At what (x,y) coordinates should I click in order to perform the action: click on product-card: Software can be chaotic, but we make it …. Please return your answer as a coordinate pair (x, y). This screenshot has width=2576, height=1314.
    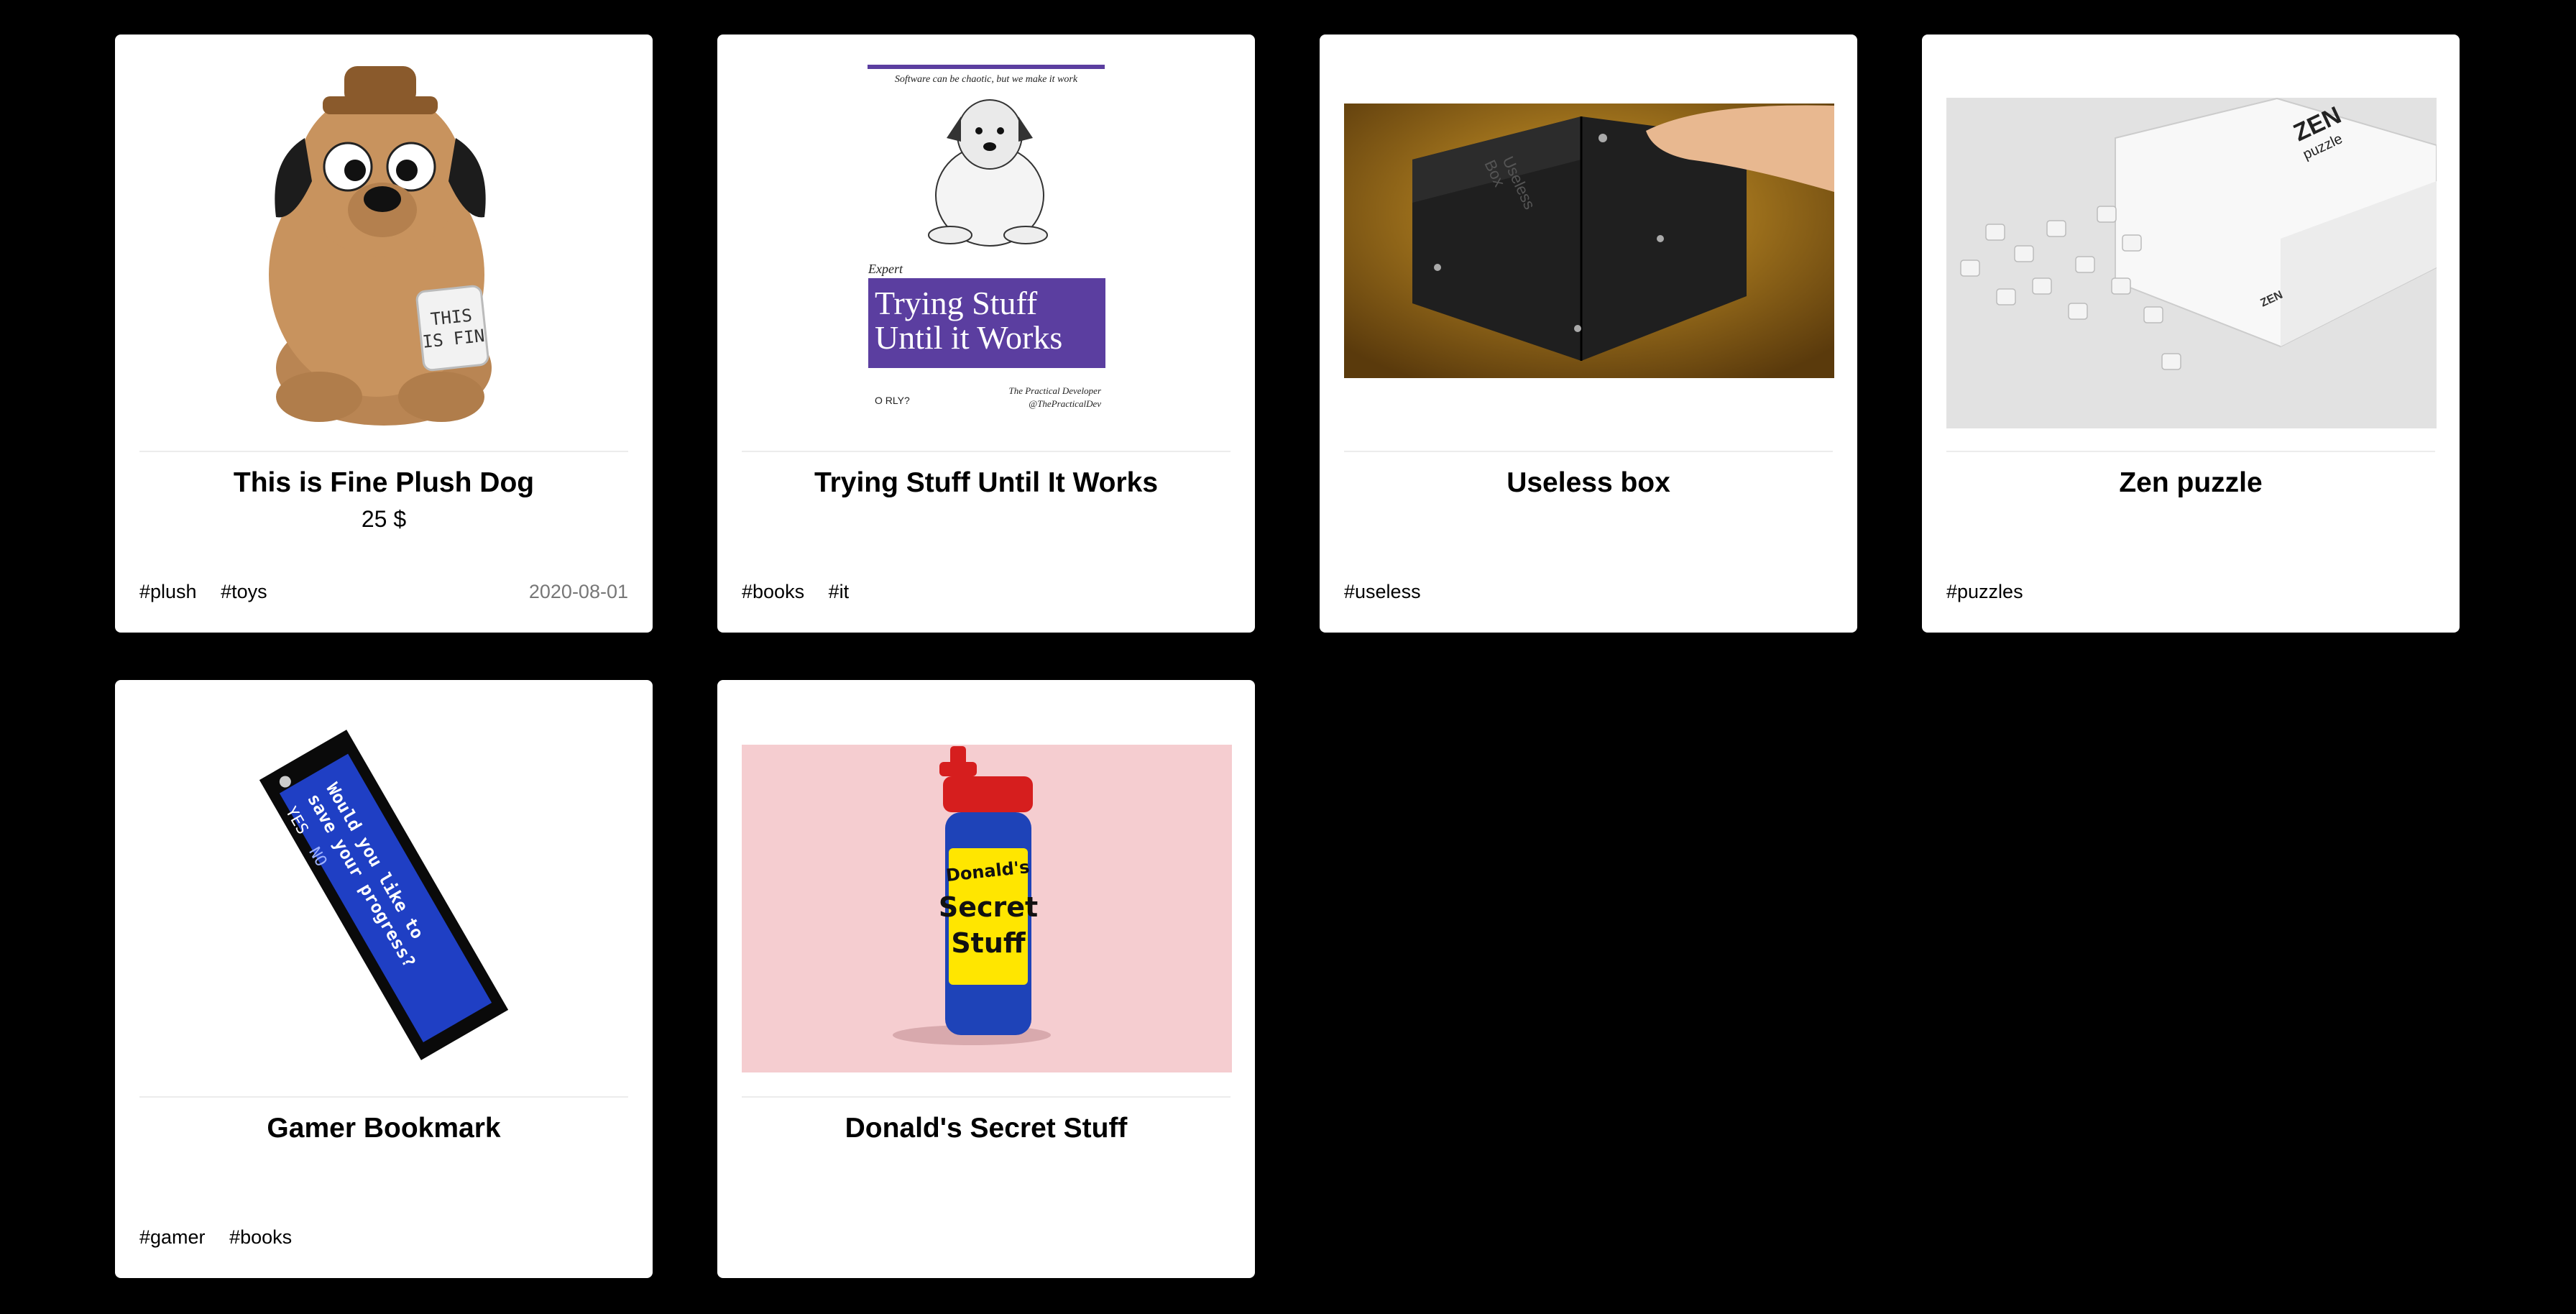
    Looking at the image, I should click on (986, 334).